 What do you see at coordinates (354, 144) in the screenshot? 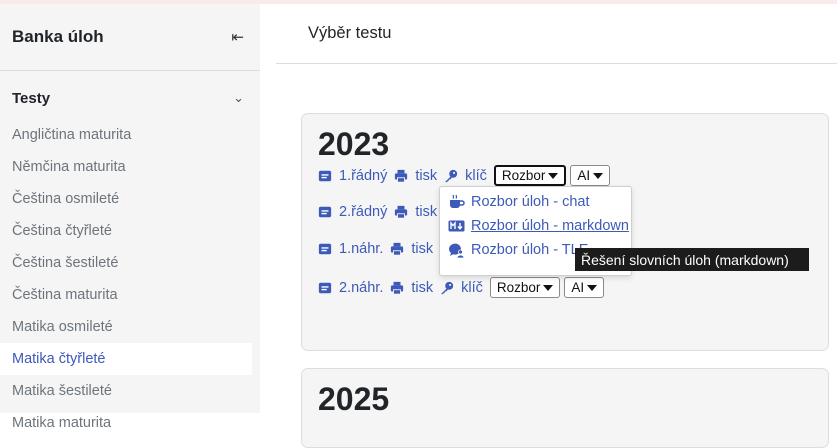
I see `year-heading: 2023` at bounding box center [354, 144].